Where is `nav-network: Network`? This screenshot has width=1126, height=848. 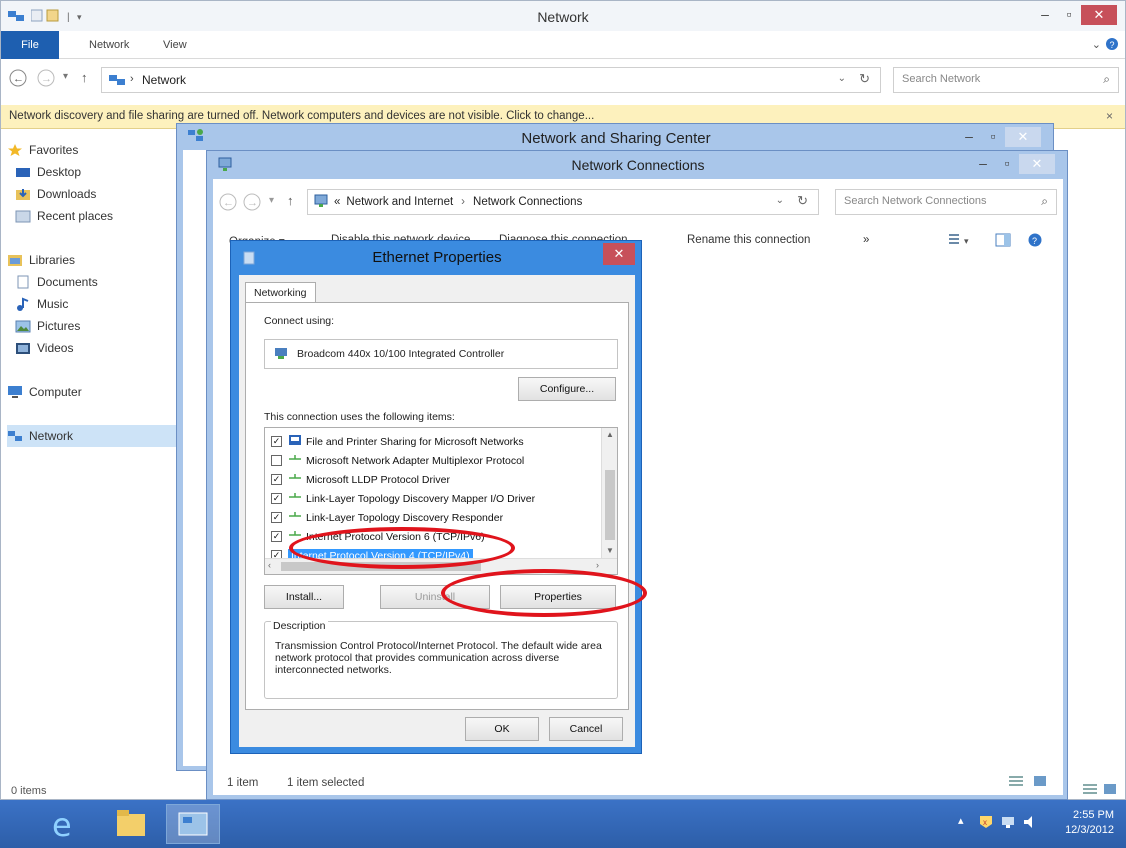
nav-network: Network is located at coordinates (93, 436).